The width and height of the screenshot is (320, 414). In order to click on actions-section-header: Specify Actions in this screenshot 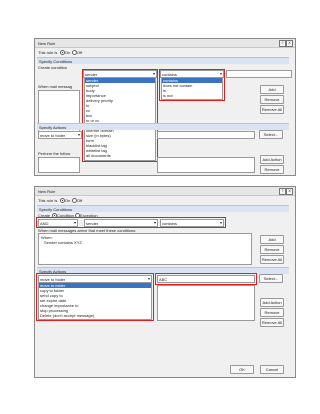, I will do `click(163, 126)`.